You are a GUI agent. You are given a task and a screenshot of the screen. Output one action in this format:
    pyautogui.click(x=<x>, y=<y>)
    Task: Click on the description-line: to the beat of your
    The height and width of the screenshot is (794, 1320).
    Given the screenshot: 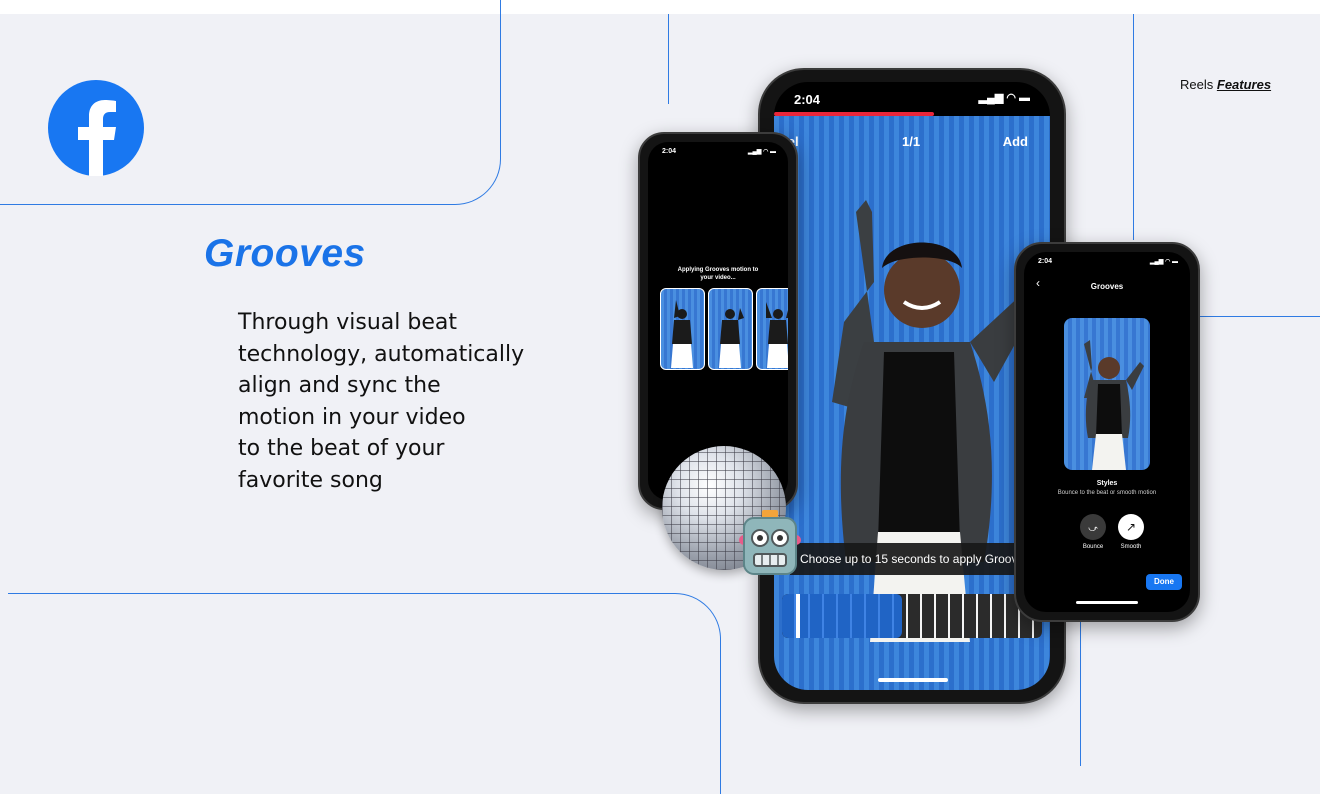 What is the action you would take?
    pyautogui.click(x=341, y=448)
    